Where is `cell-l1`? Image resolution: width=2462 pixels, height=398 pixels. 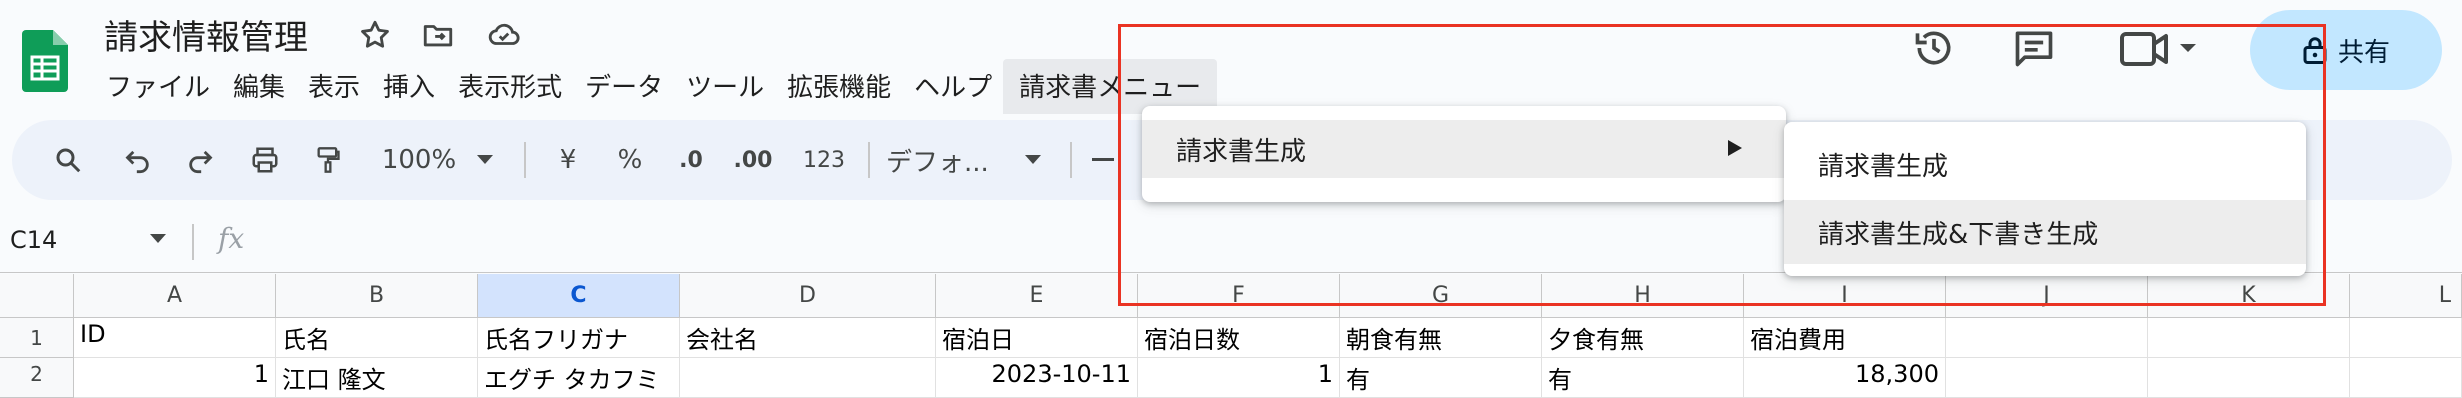
cell-l1 is located at coordinates (2406, 338).